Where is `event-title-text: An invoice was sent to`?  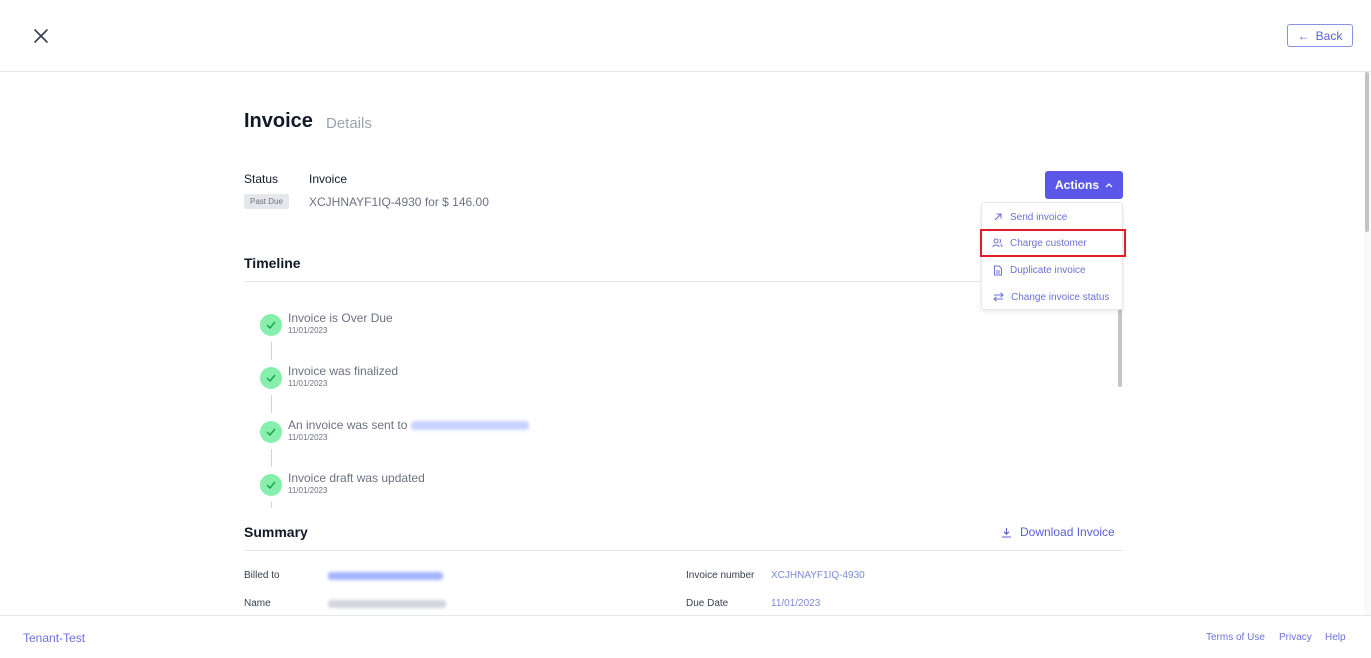 event-title-text: An invoice was sent to is located at coordinates (348, 425).